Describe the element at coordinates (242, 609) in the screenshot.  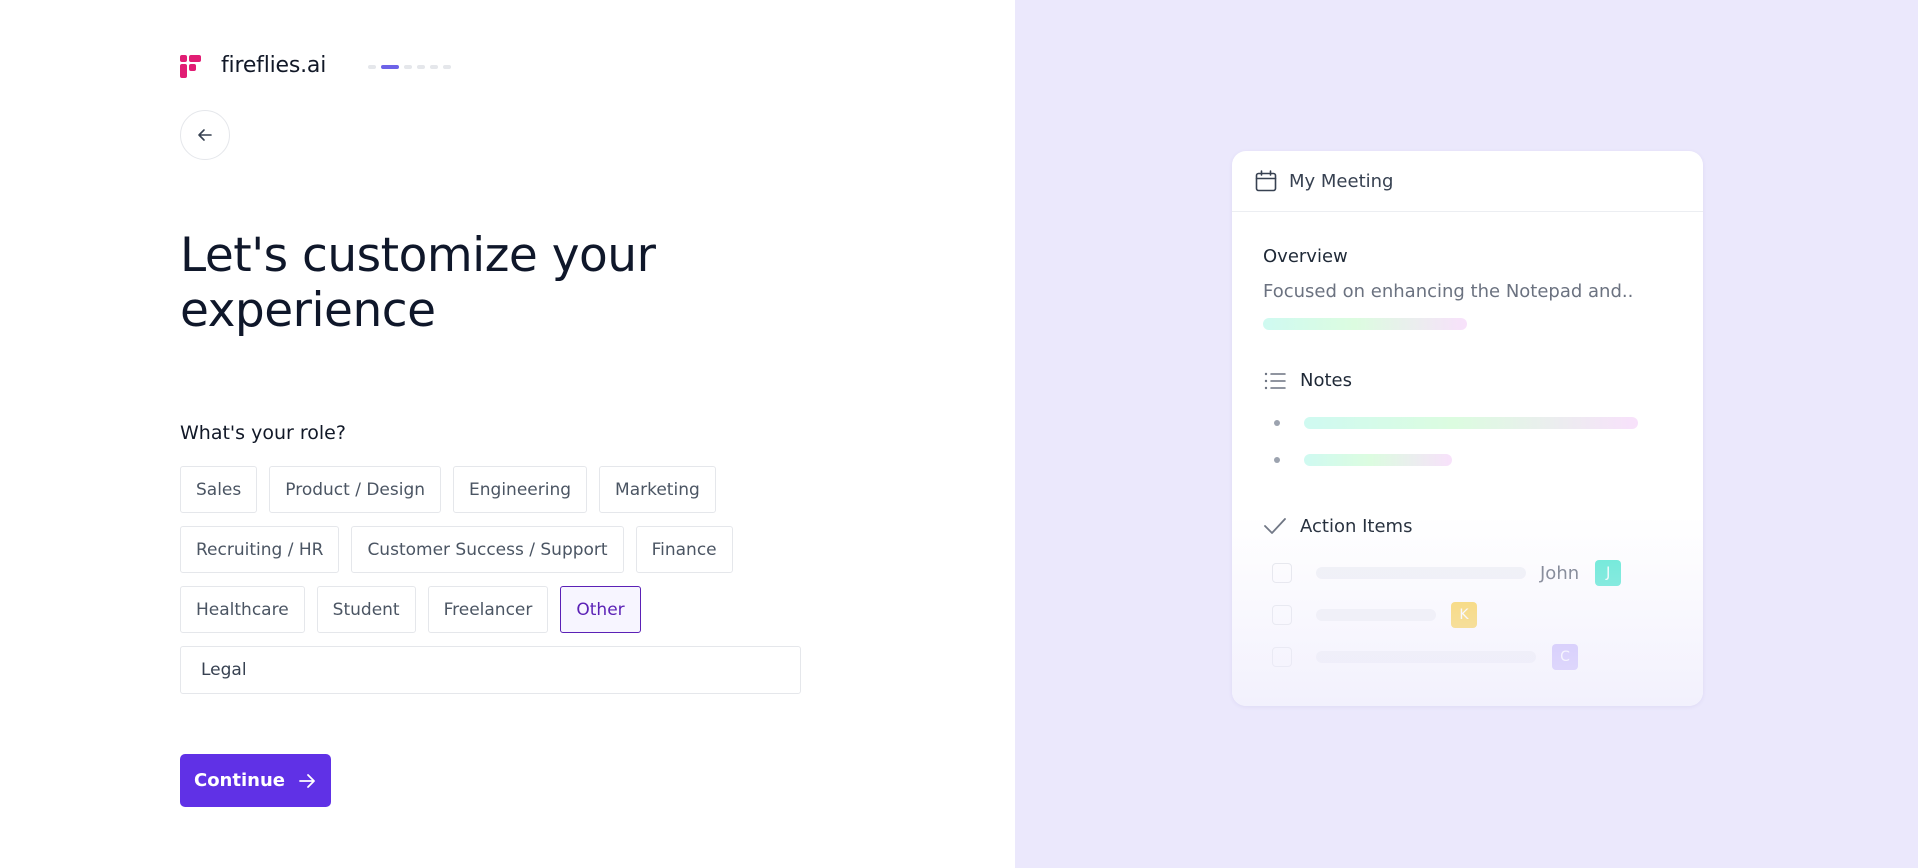
I see `role-option: Healthcare` at that location.